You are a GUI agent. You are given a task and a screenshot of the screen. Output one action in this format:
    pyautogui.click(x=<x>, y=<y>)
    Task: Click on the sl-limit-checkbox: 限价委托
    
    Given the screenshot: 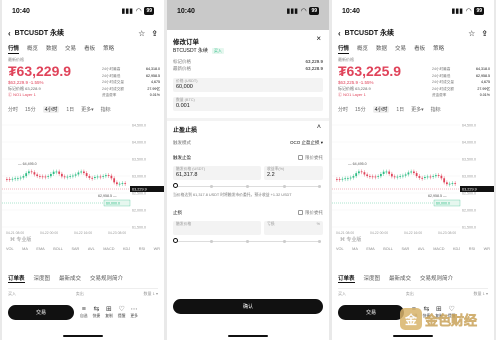 What is the action you would take?
    pyautogui.click(x=310, y=213)
    